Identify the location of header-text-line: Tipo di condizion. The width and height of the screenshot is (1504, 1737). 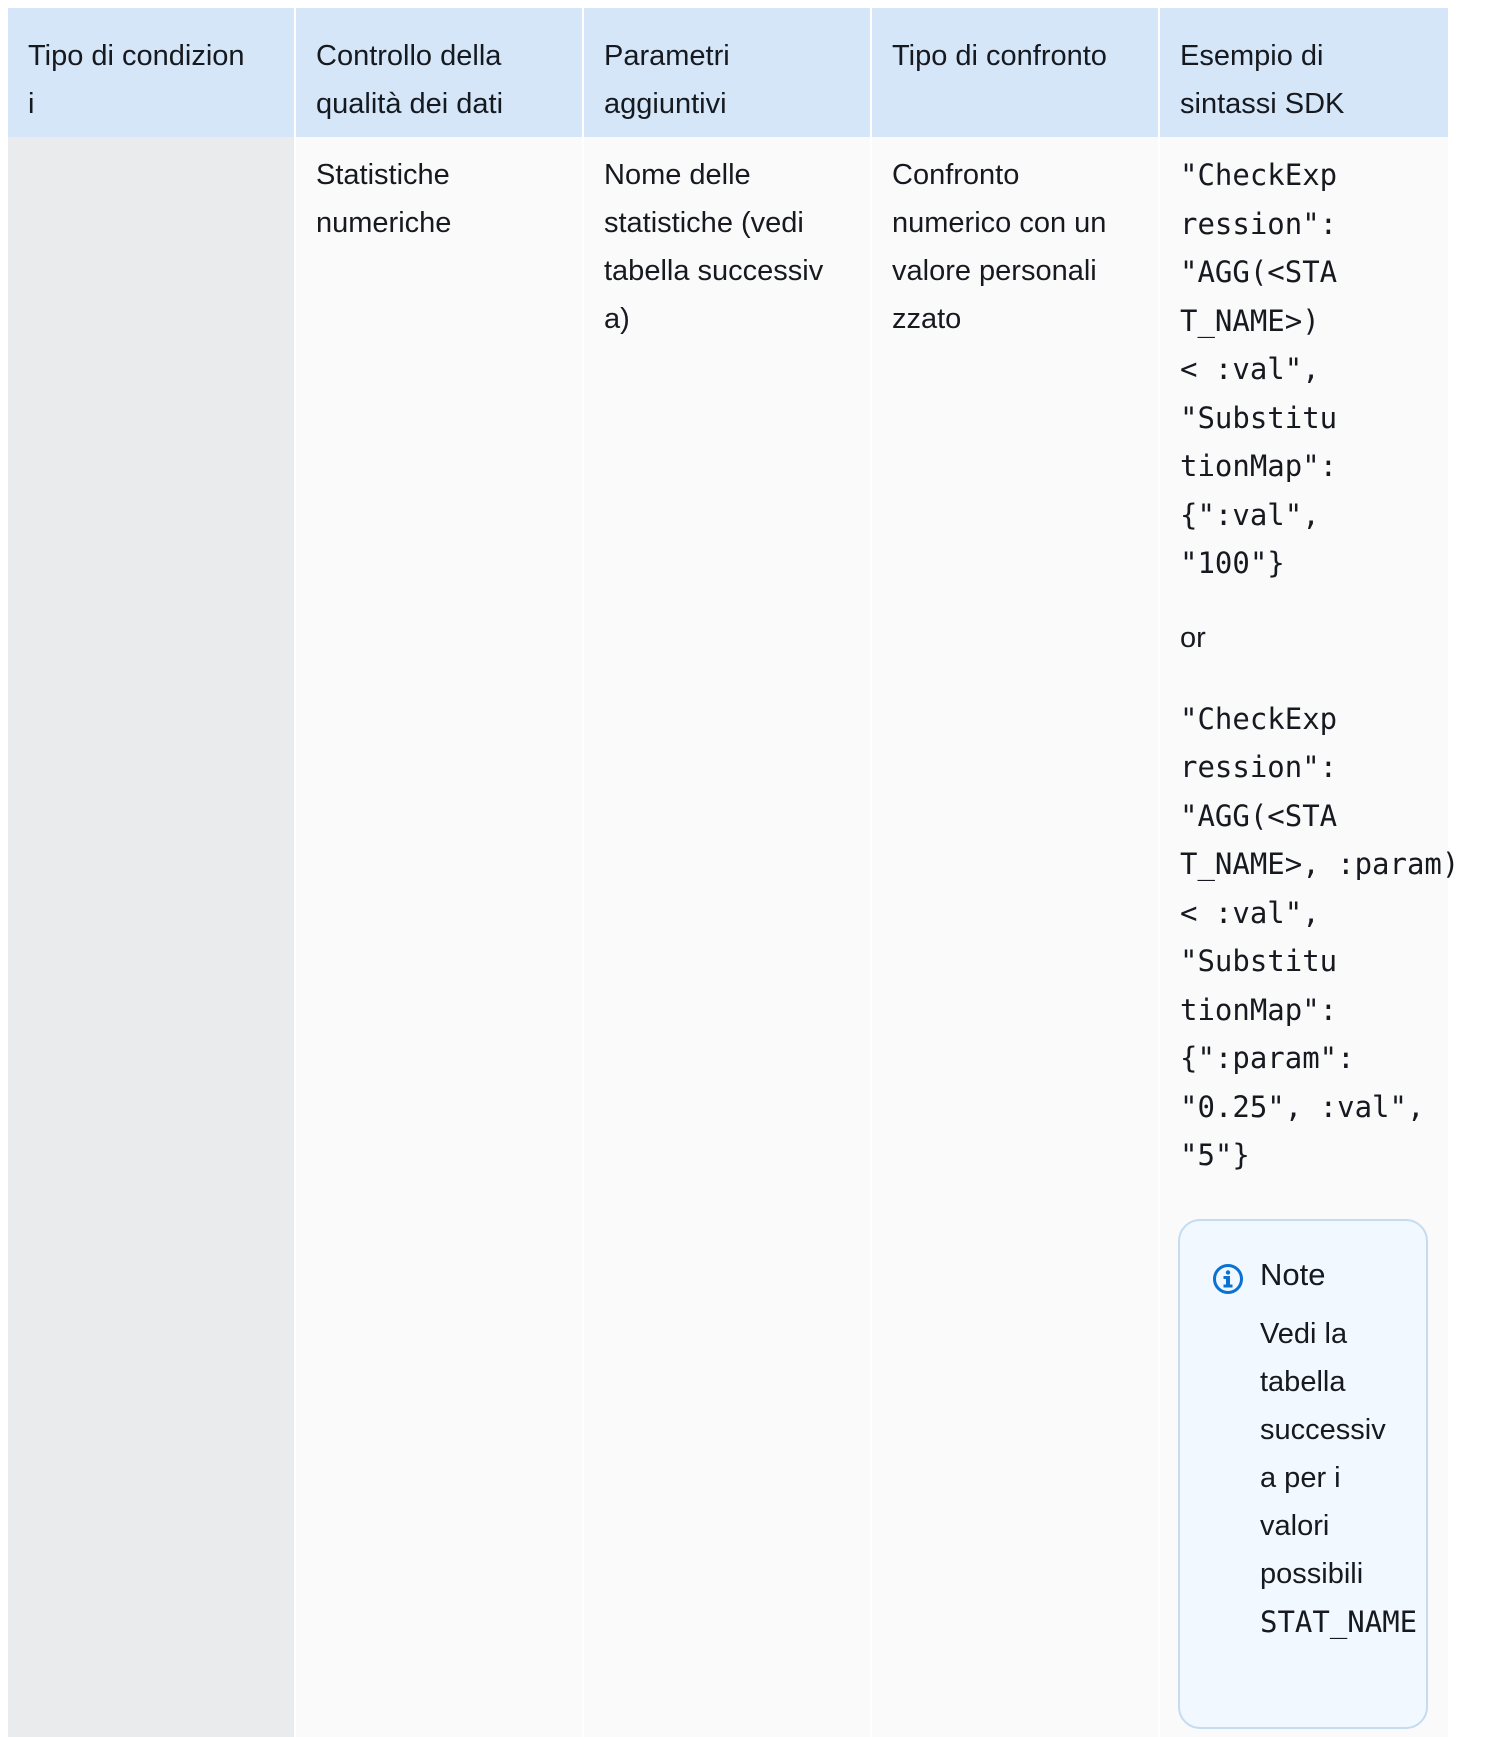
(136, 56).